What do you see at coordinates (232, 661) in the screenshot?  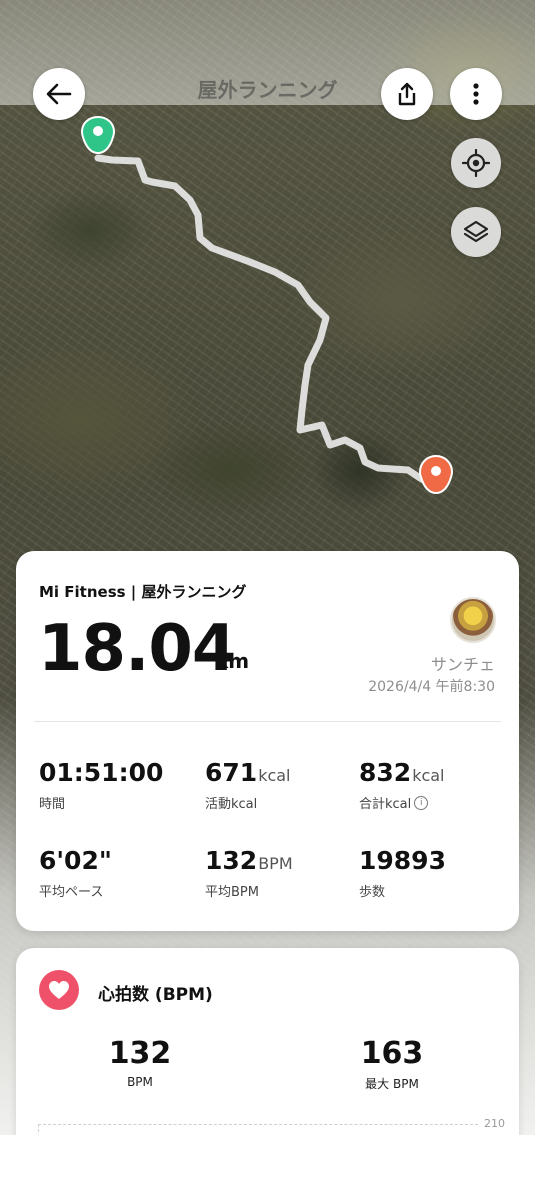 I see `distance-unit: km` at bounding box center [232, 661].